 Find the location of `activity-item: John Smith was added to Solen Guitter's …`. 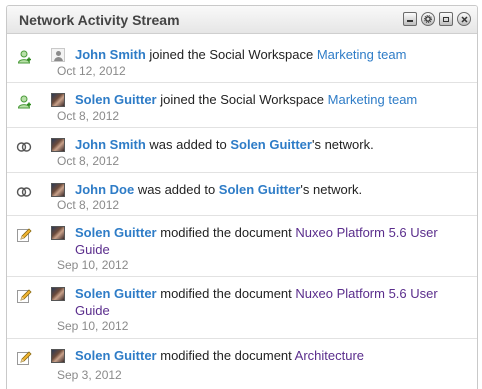

activity-item: John Smith was added to Solen Guitter's … is located at coordinates (242, 150).